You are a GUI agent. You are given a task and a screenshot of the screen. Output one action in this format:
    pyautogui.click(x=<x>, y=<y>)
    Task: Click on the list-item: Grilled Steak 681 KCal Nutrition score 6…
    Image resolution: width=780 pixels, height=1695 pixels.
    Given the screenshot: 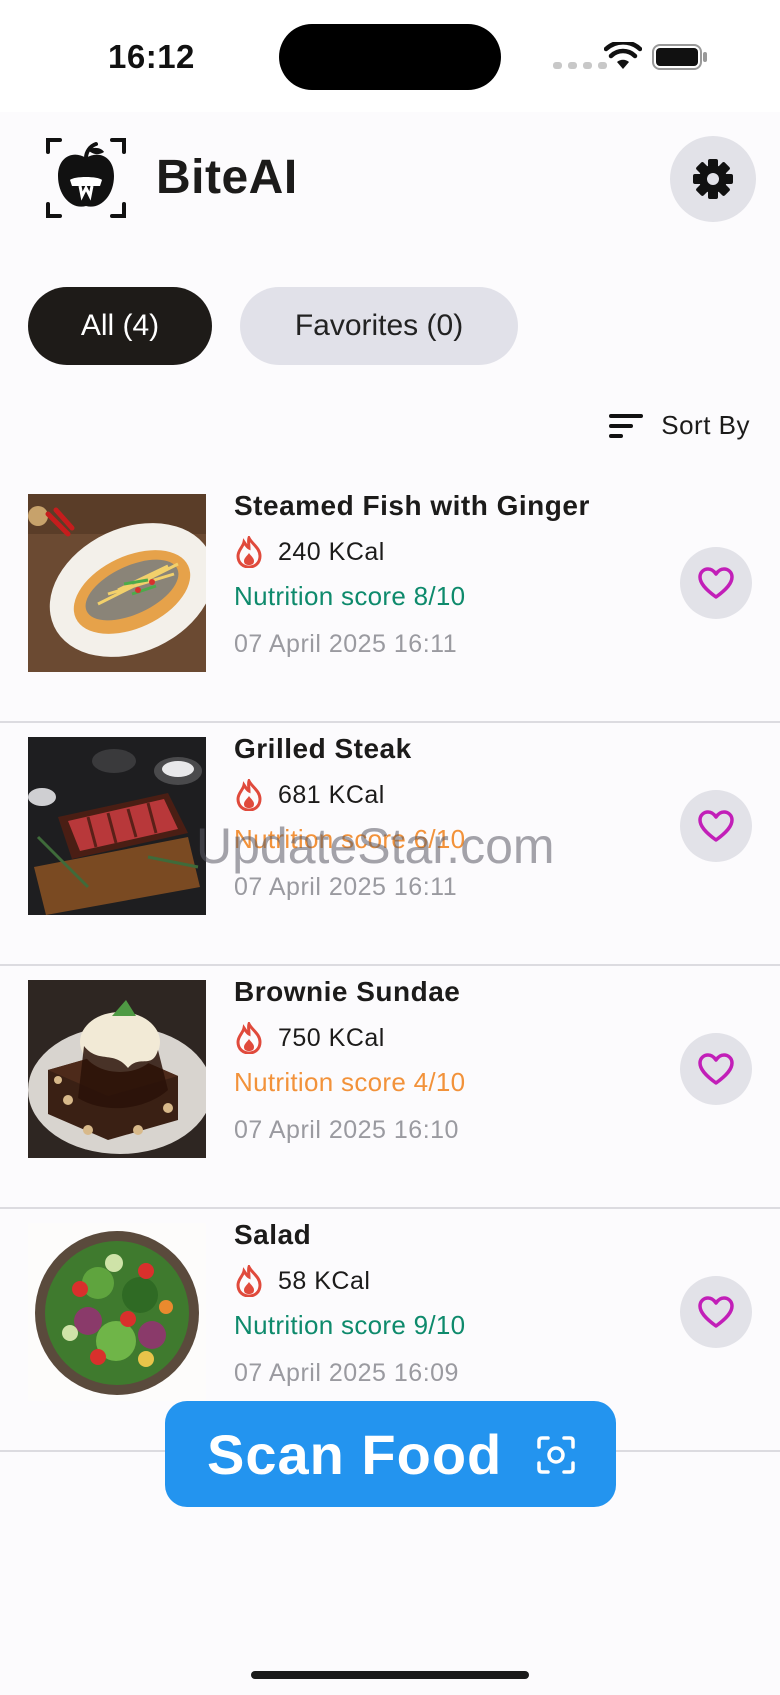 What is the action you would take?
    pyautogui.click(x=390, y=844)
    